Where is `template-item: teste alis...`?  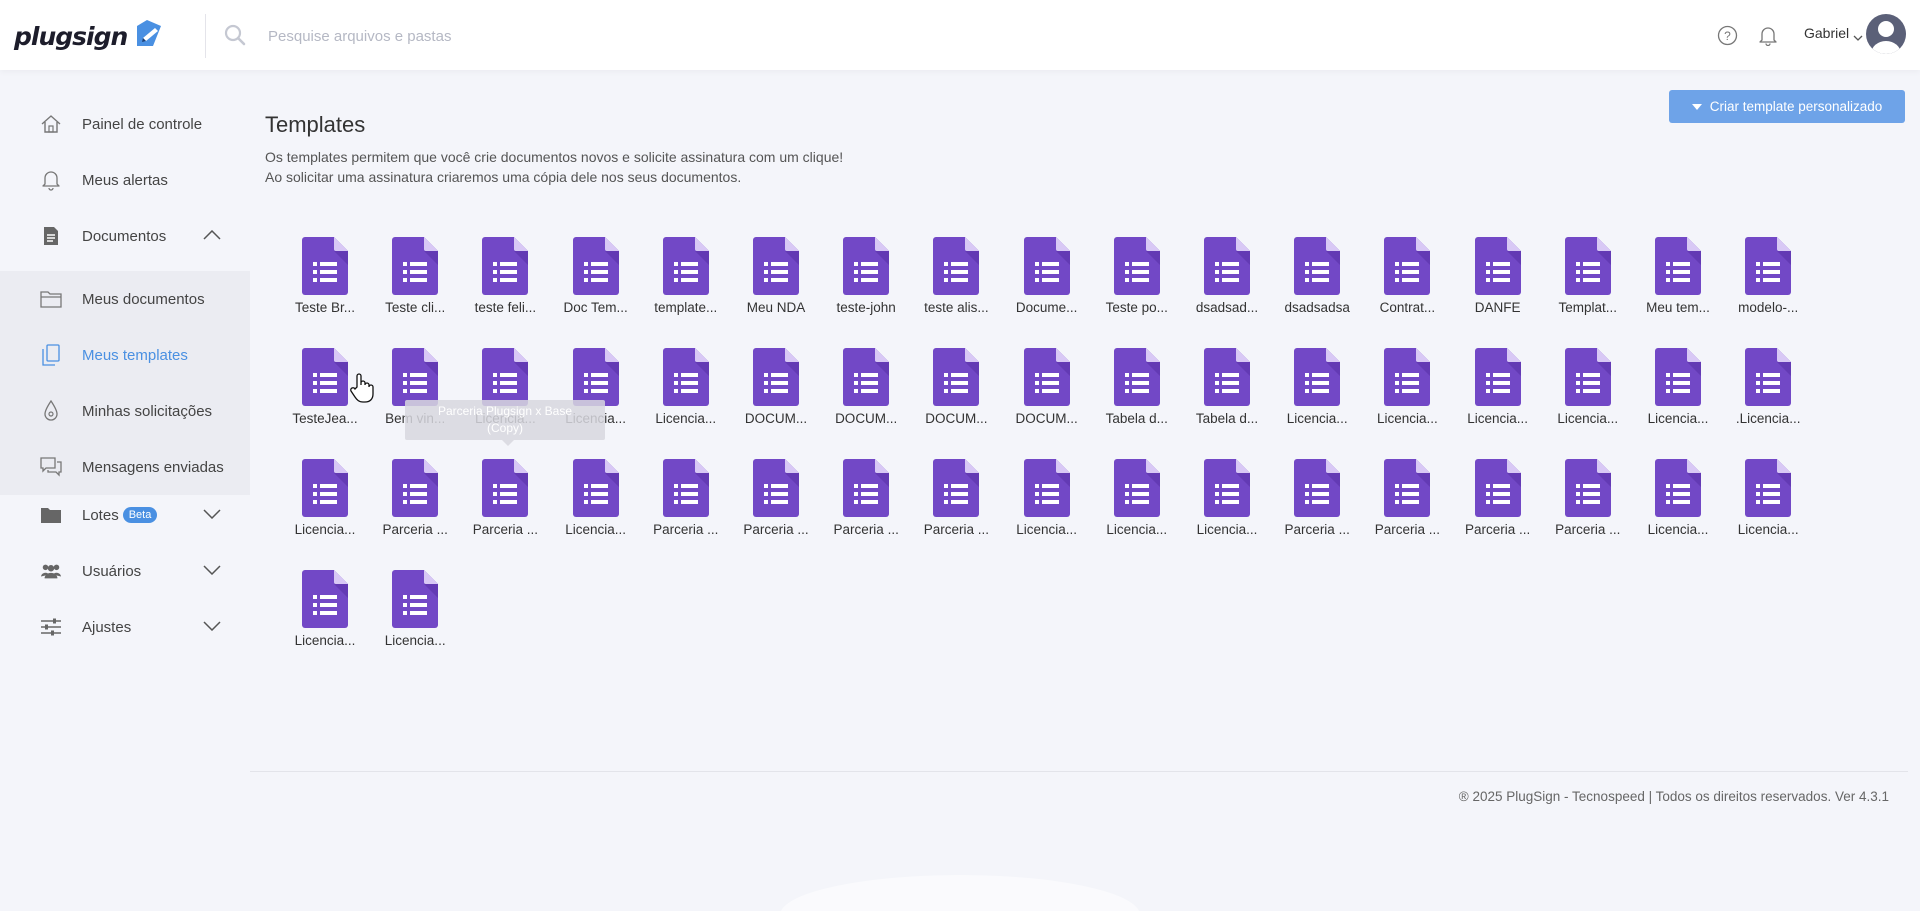 template-item: teste alis... is located at coordinates (956, 281).